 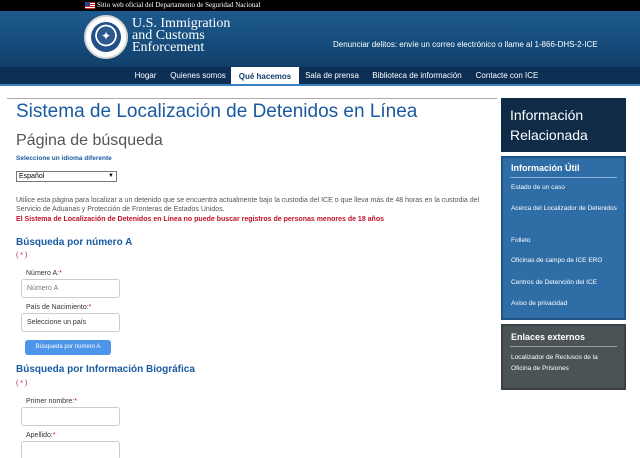 I want to click on required-note: ( * ), so click(x=22, y=255).